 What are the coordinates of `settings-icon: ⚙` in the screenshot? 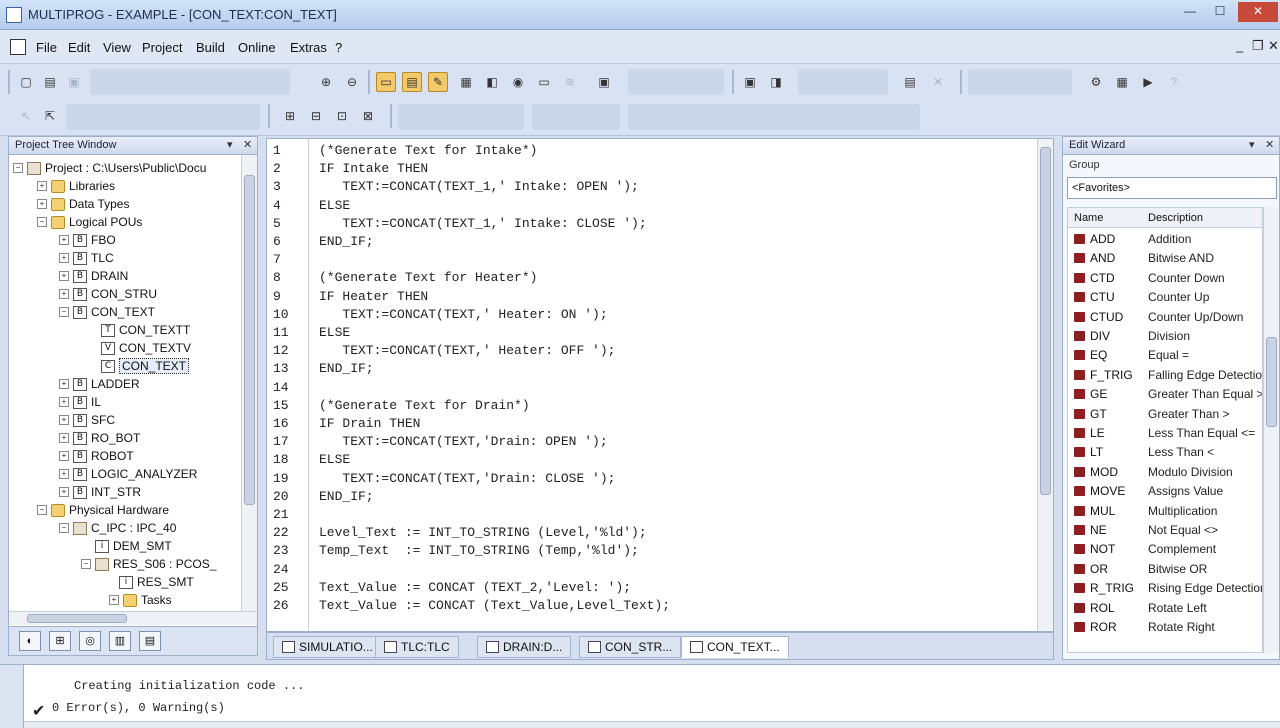 It's located at (1096, 82).